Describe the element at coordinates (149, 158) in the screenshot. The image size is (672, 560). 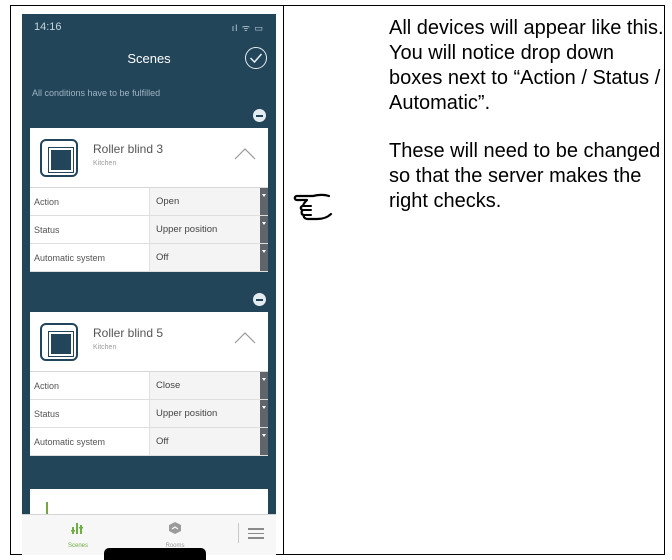
I see `device-card-header: Roller blind 3 Kitchen` at that location.